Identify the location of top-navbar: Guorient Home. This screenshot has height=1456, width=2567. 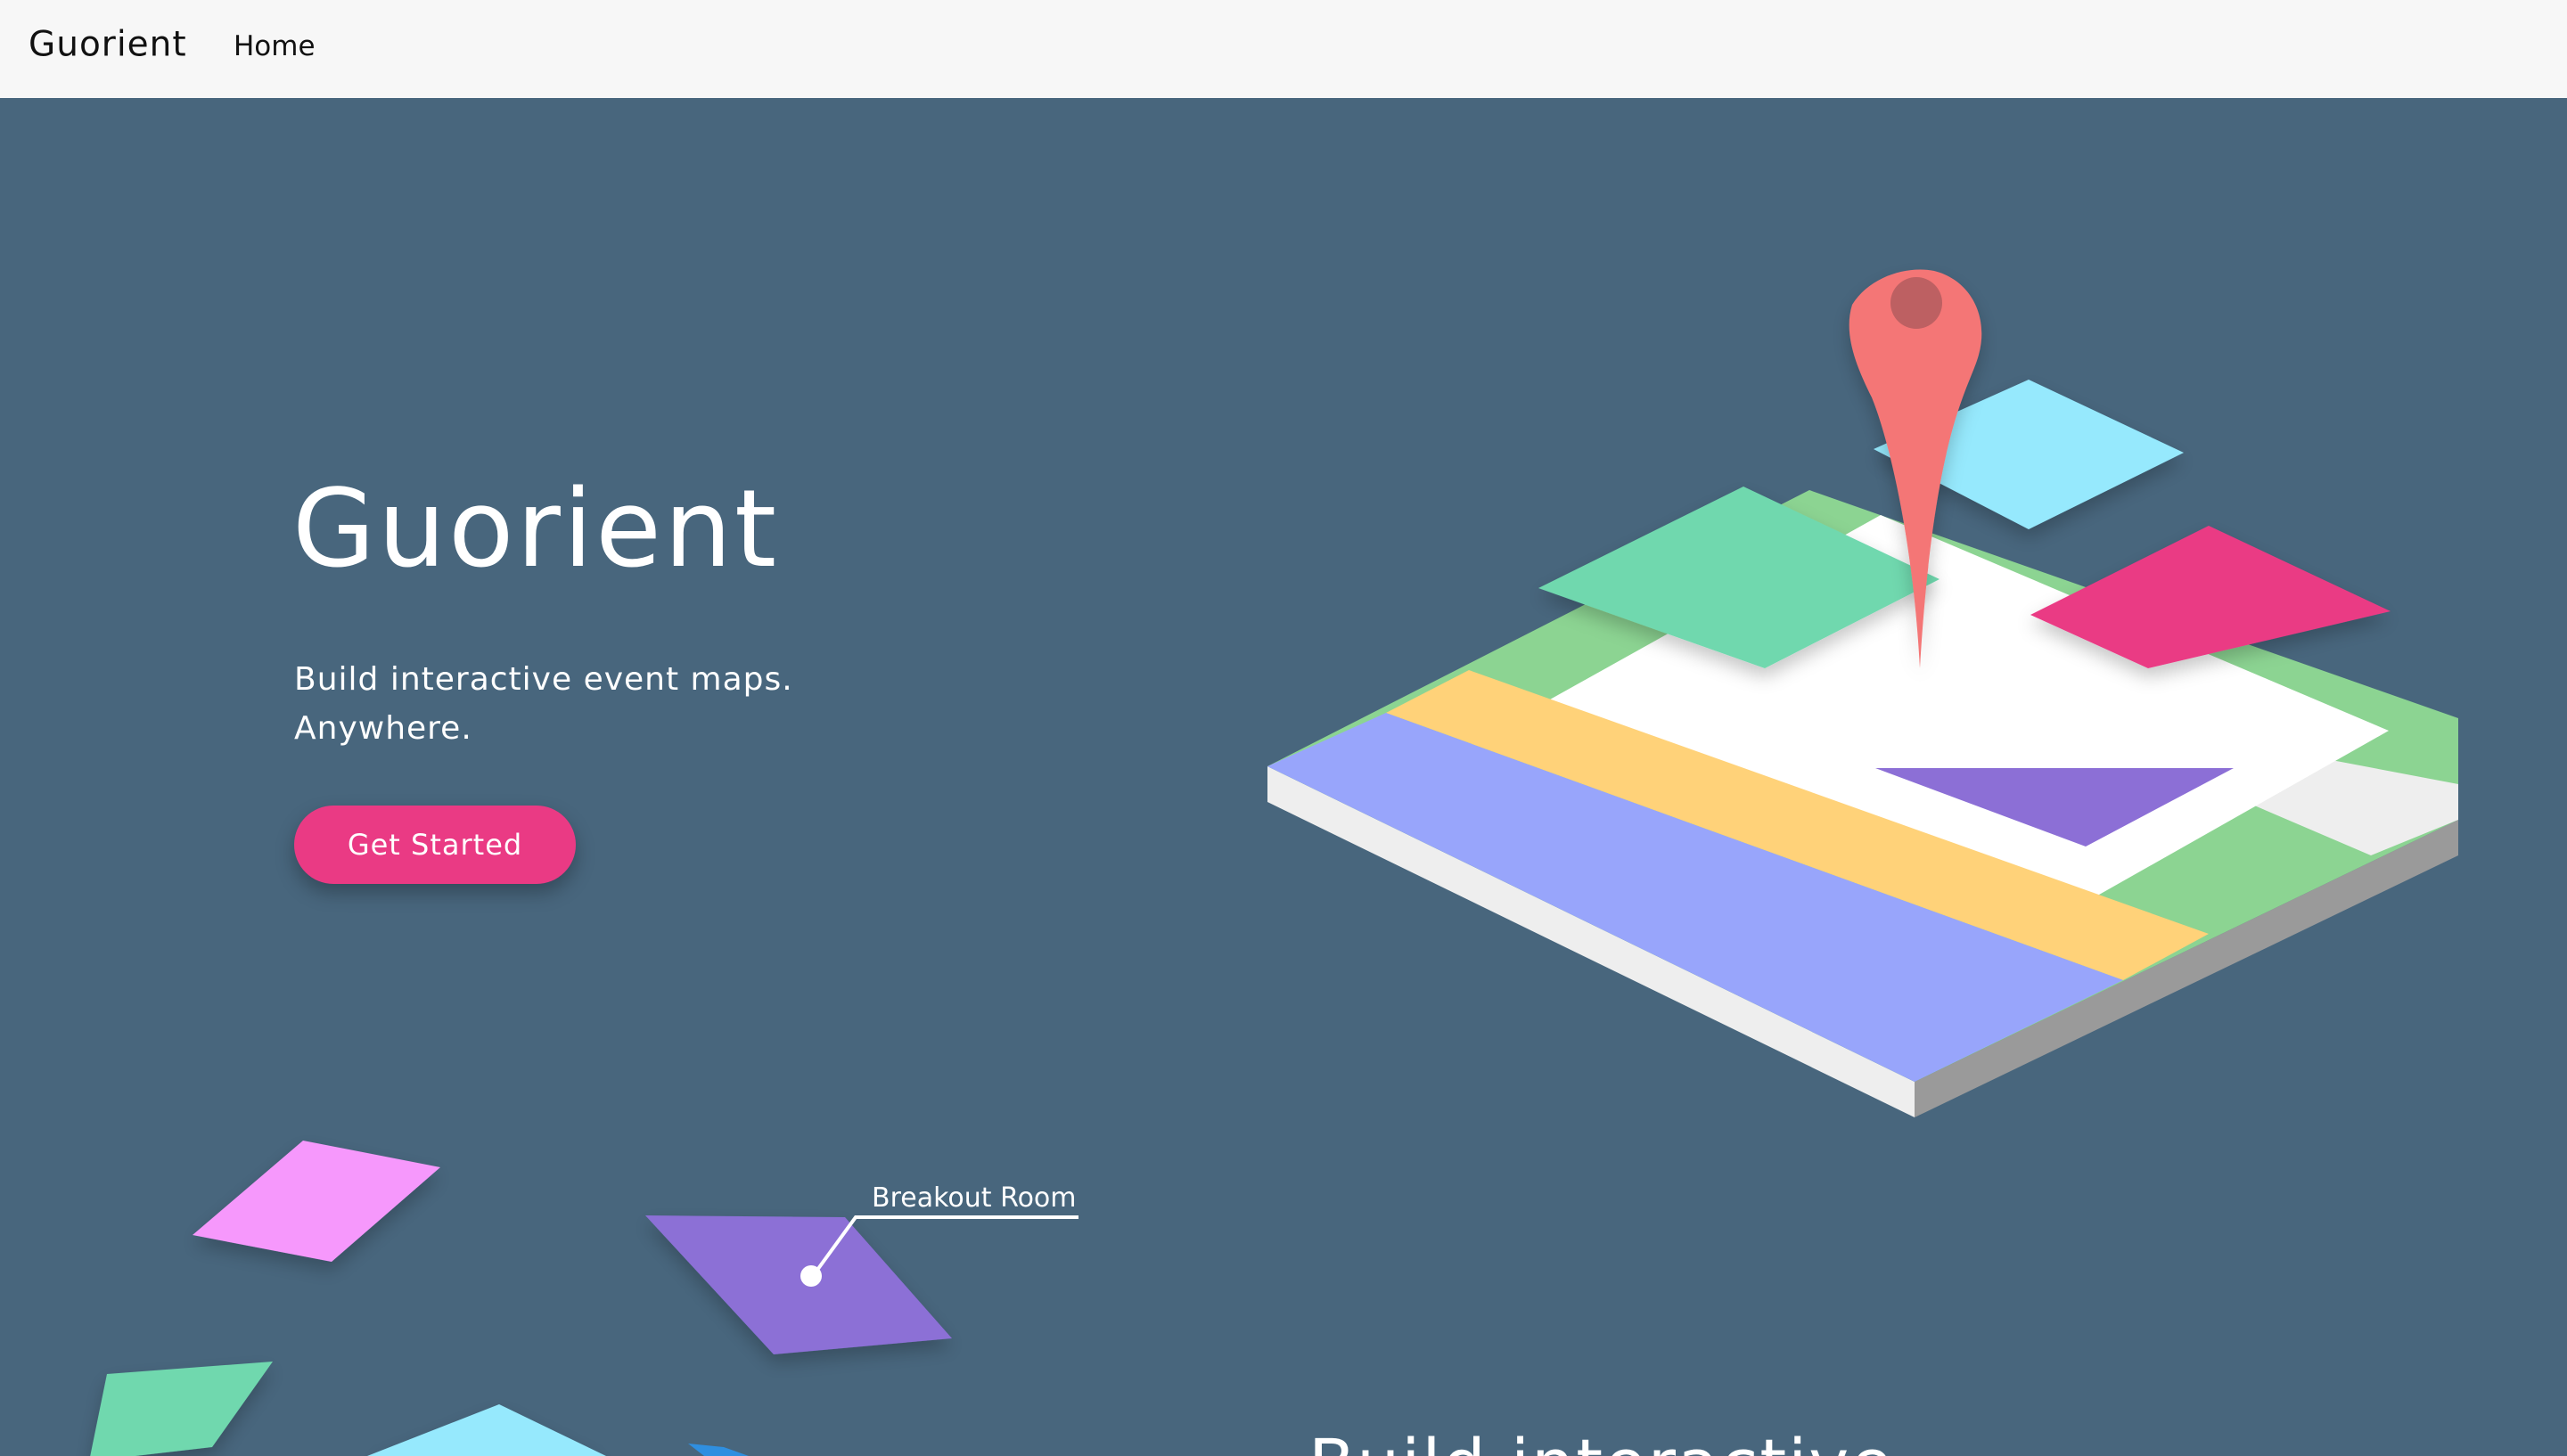
(1283, 49).